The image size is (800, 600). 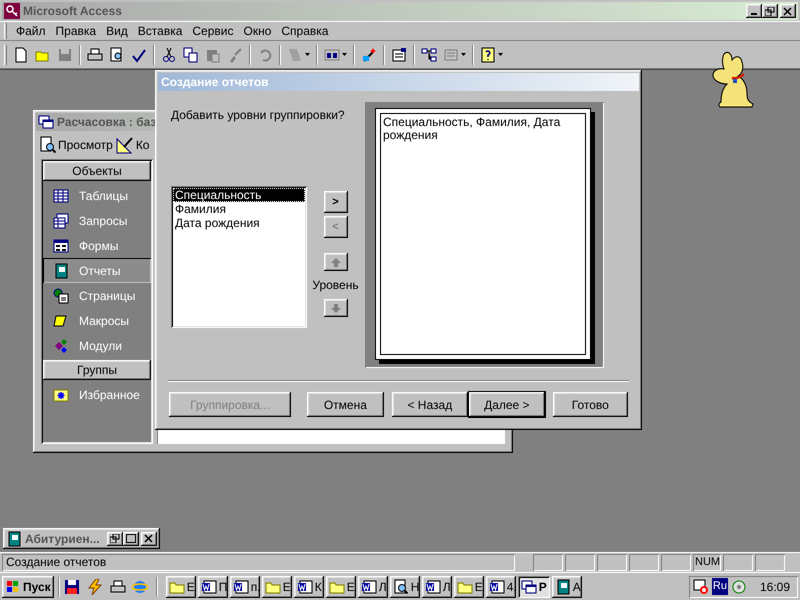 I want to click on preview-button: Просмотр, so click(x=76, y=145).